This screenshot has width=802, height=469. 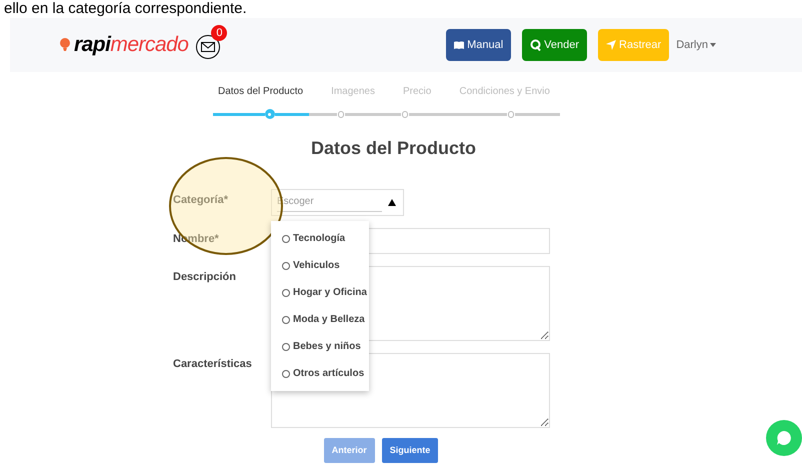 What do you see at coordinates (320, 346) in the screenshot?
I see `dropdown-option: Bebes y niños` at bounding box center [320, 346].